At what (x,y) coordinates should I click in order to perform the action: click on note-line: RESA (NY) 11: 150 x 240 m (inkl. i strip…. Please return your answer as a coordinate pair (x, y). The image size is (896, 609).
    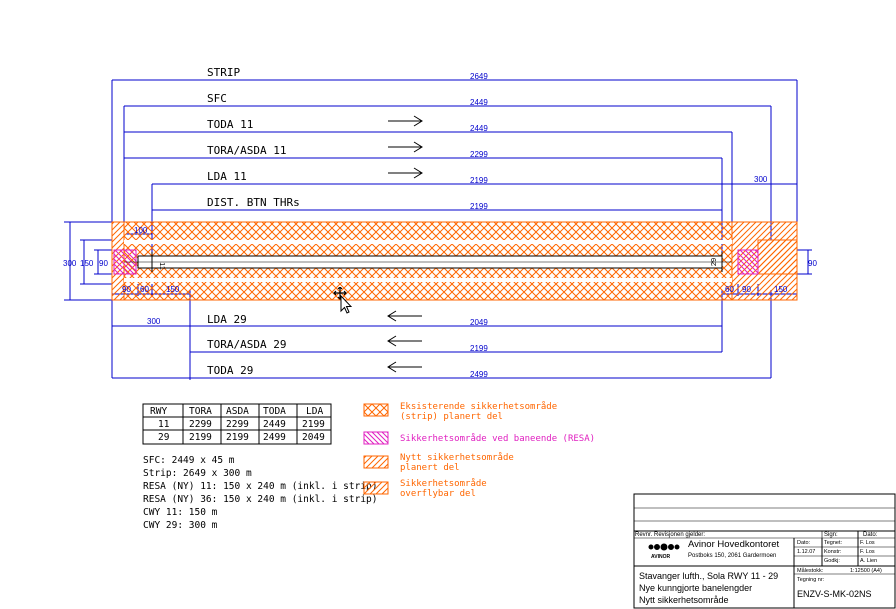
    Looking at the image, I should click on (260, 486).